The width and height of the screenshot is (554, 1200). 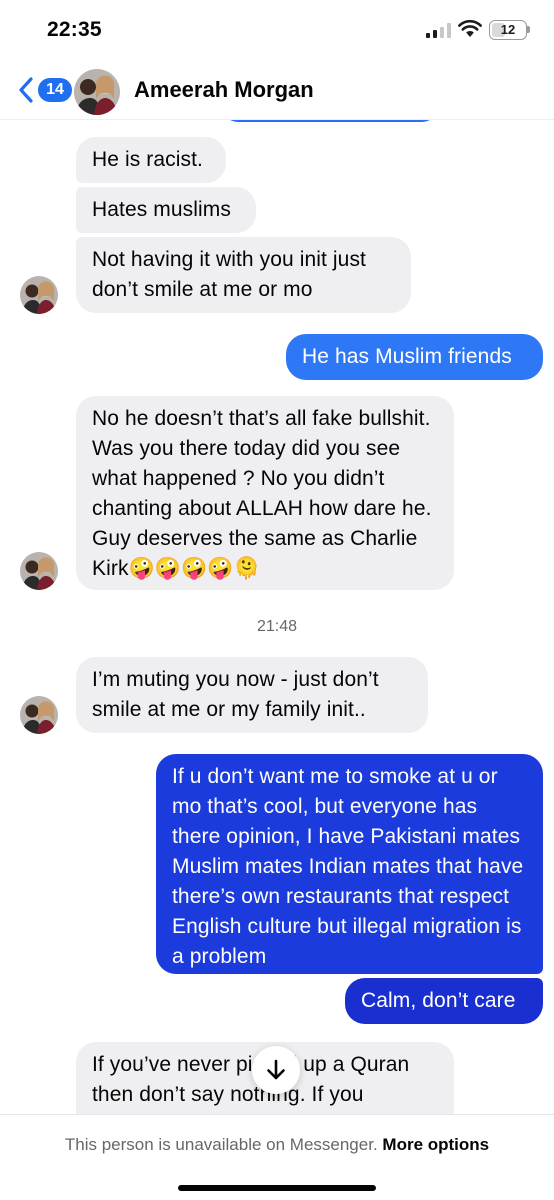 I want to click on battery-icon: 12, so click(x=508, y=30).